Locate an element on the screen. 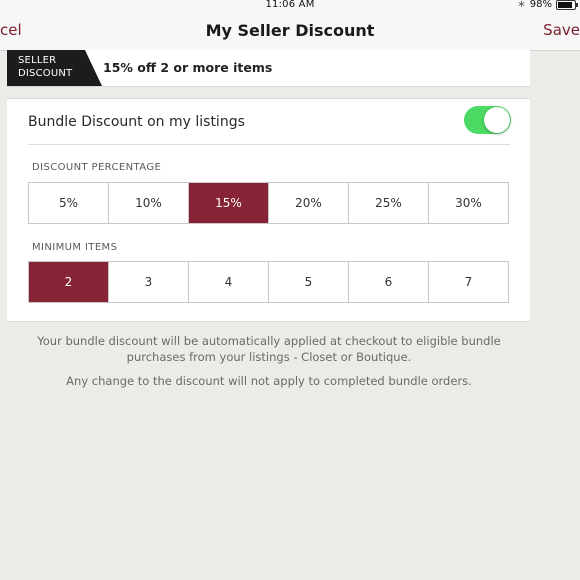 This screenshot has height=580, width=580. discount-option-20: 20% is located at coordinates (309, 203).